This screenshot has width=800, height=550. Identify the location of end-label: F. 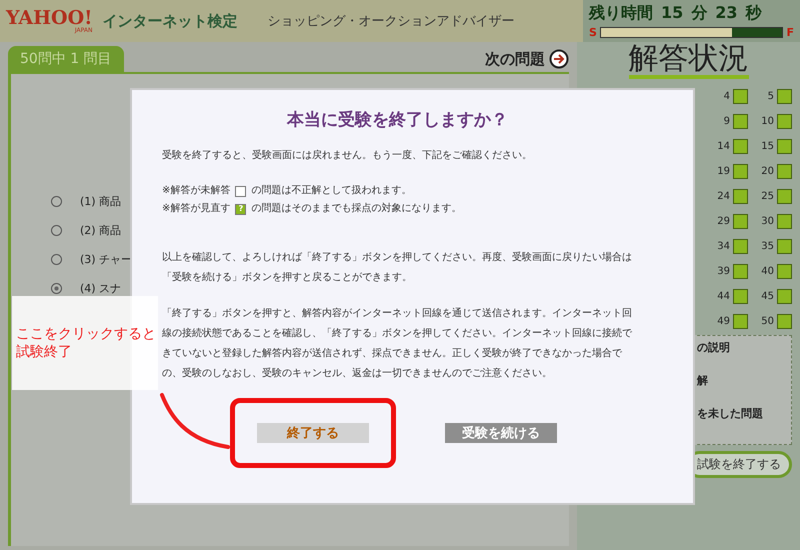
(790, 32).